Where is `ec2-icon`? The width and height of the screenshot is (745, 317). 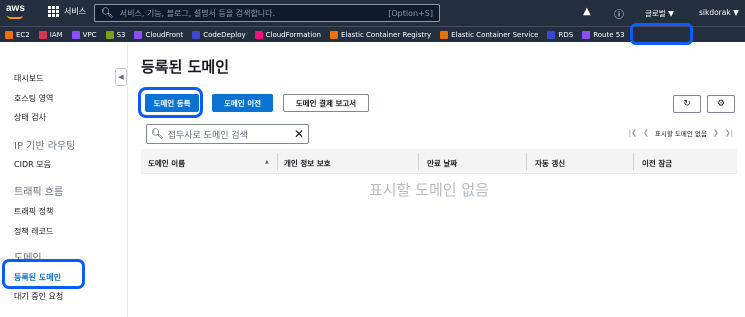
ec2-icon is located at coordinates (9, 34).